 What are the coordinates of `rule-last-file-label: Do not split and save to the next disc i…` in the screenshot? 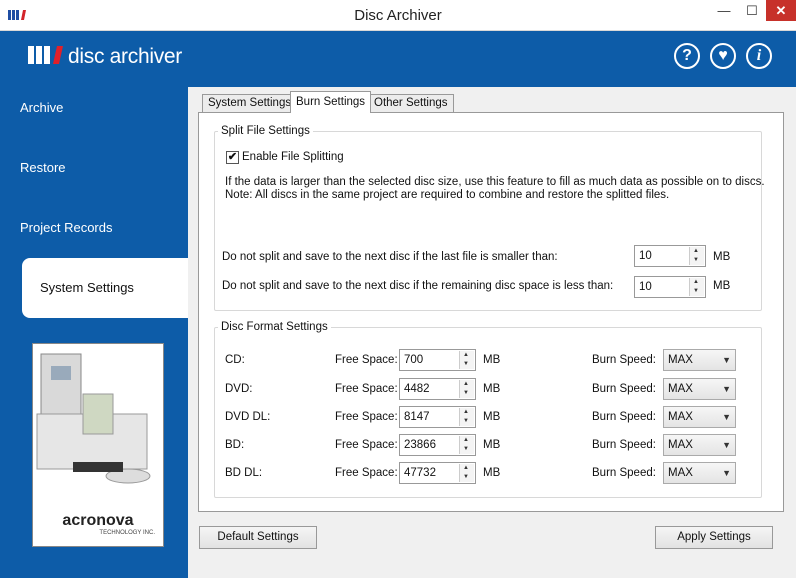 It's located at (390, 257).